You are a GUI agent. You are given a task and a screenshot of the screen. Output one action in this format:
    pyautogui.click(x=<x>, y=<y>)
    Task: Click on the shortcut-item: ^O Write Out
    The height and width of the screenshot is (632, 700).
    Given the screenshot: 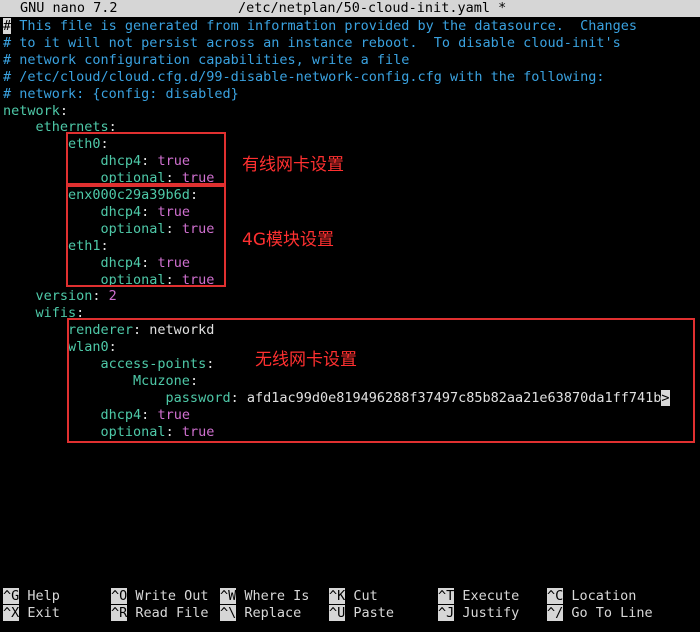 What is the action you would take?
    pyautogui.click(x=160, y=596)
    